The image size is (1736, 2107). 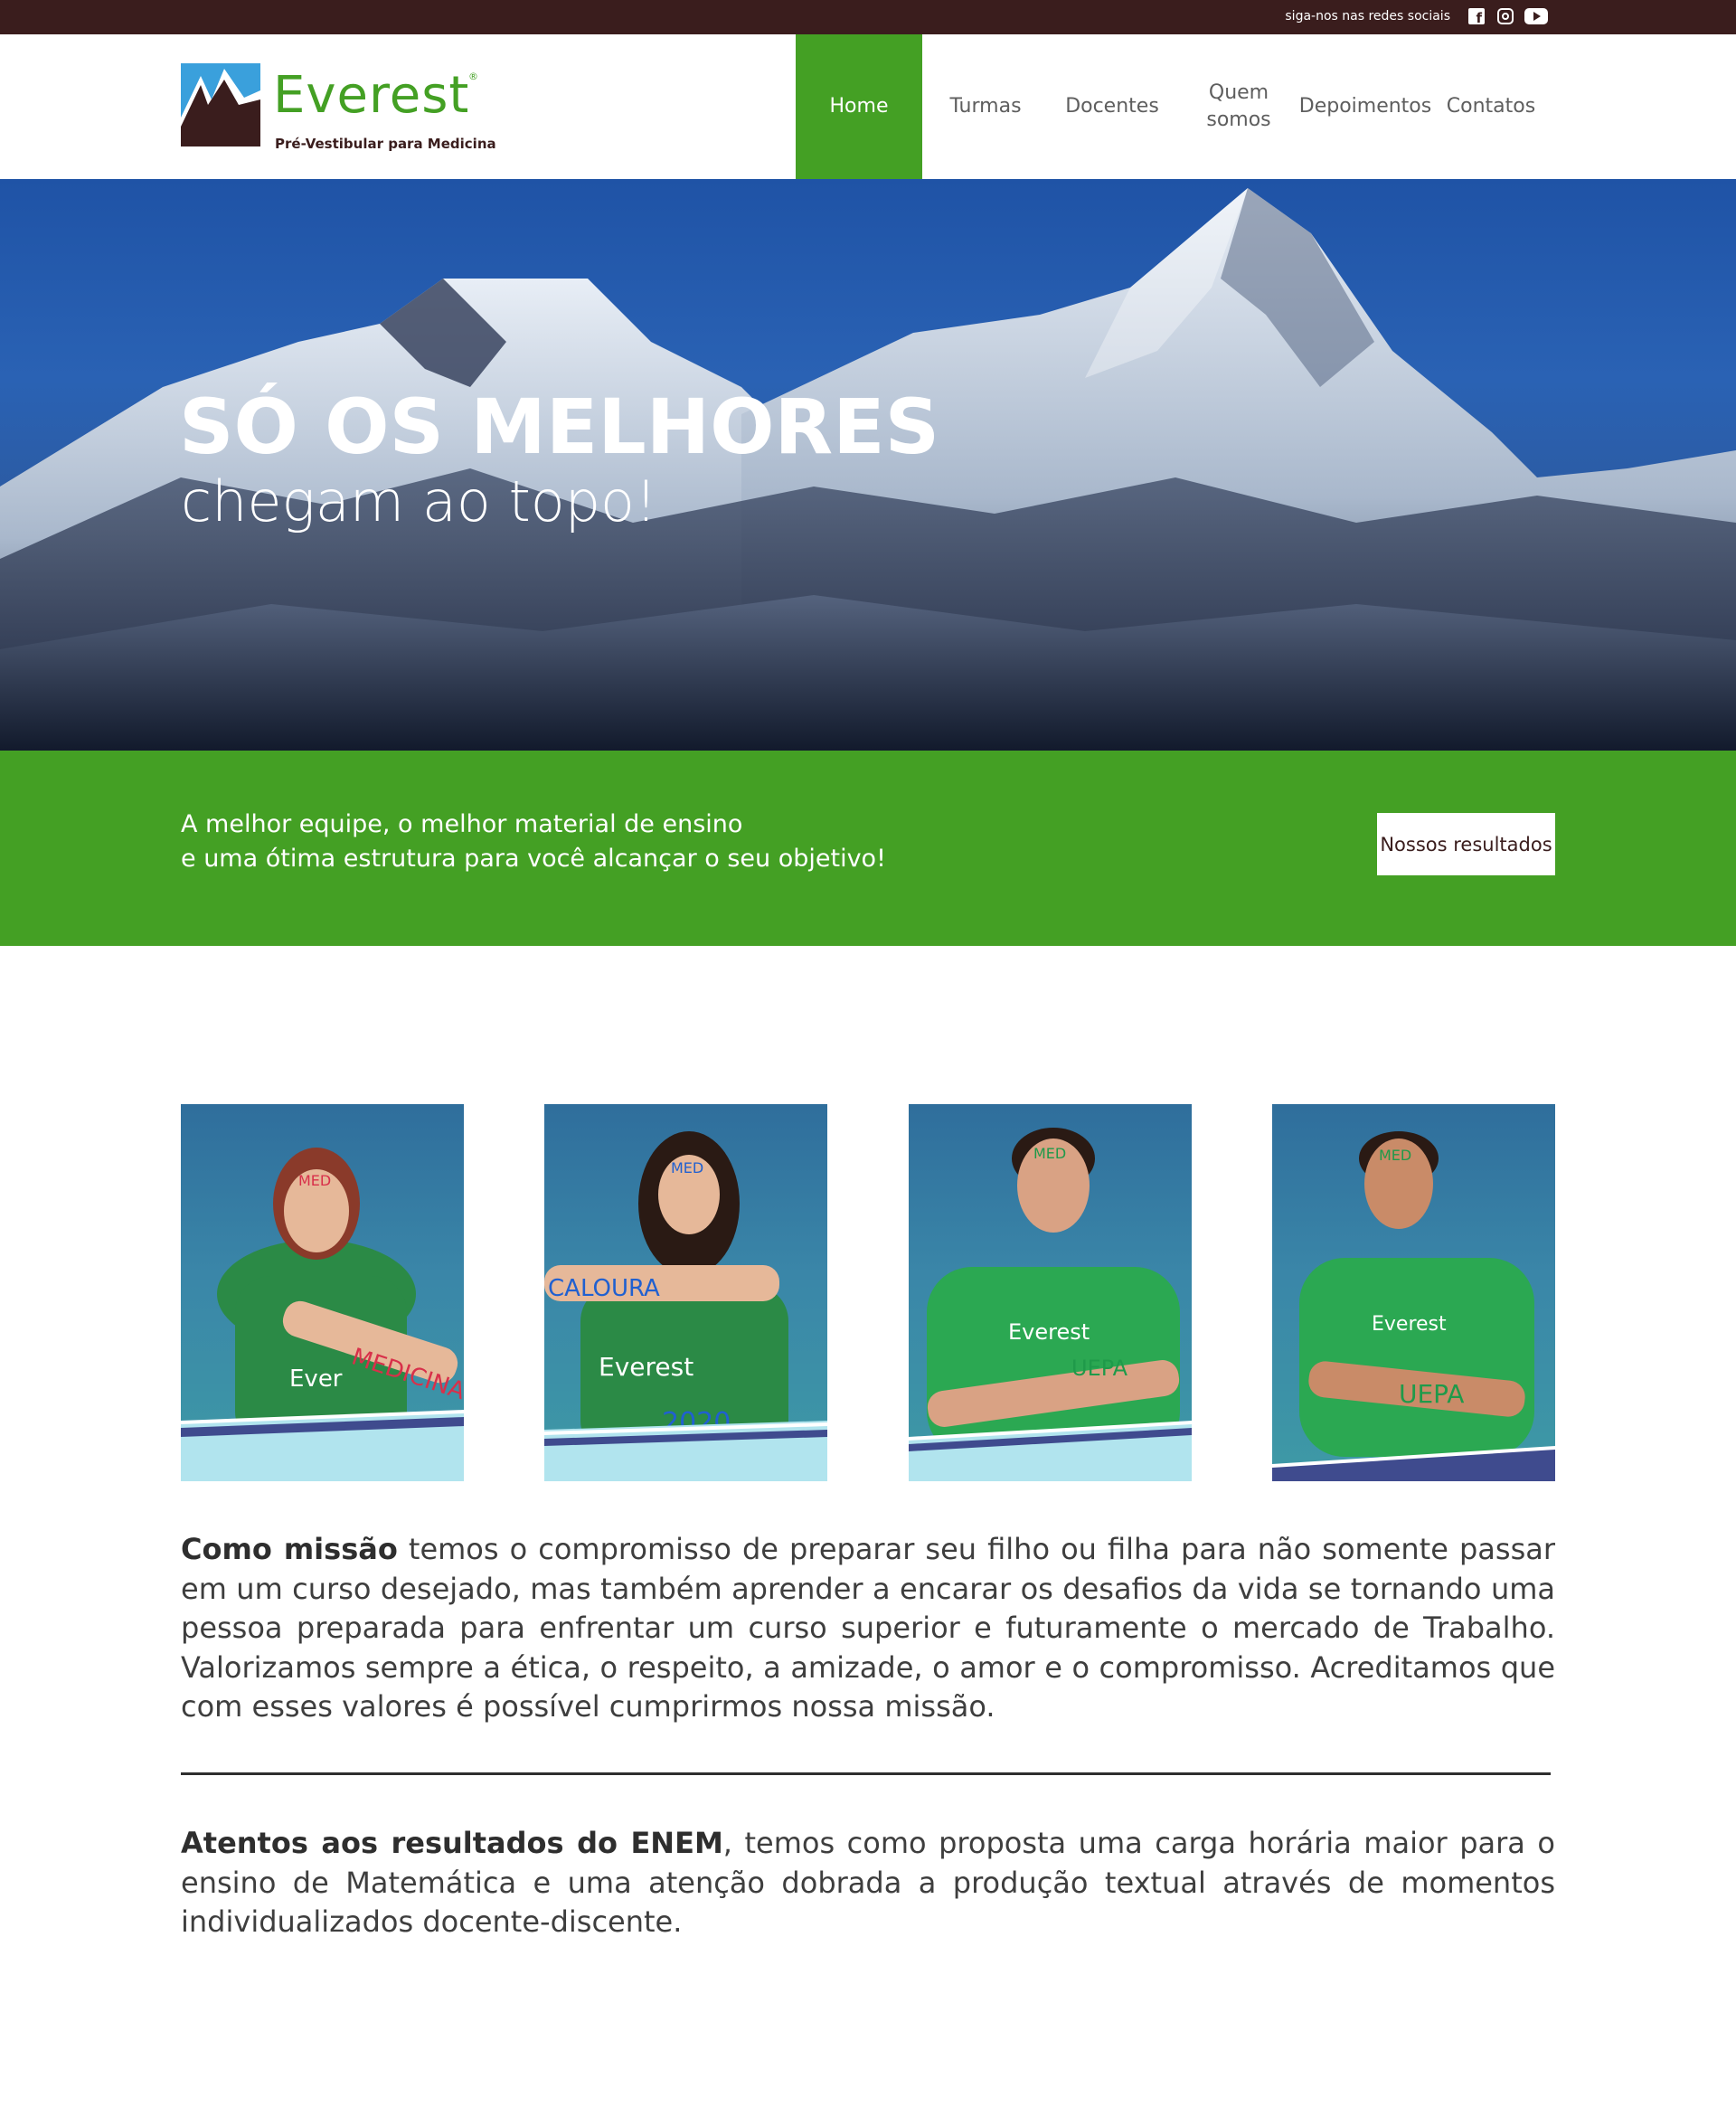 I want to click on svg-text: Ever, so click(x=316, y=1379).